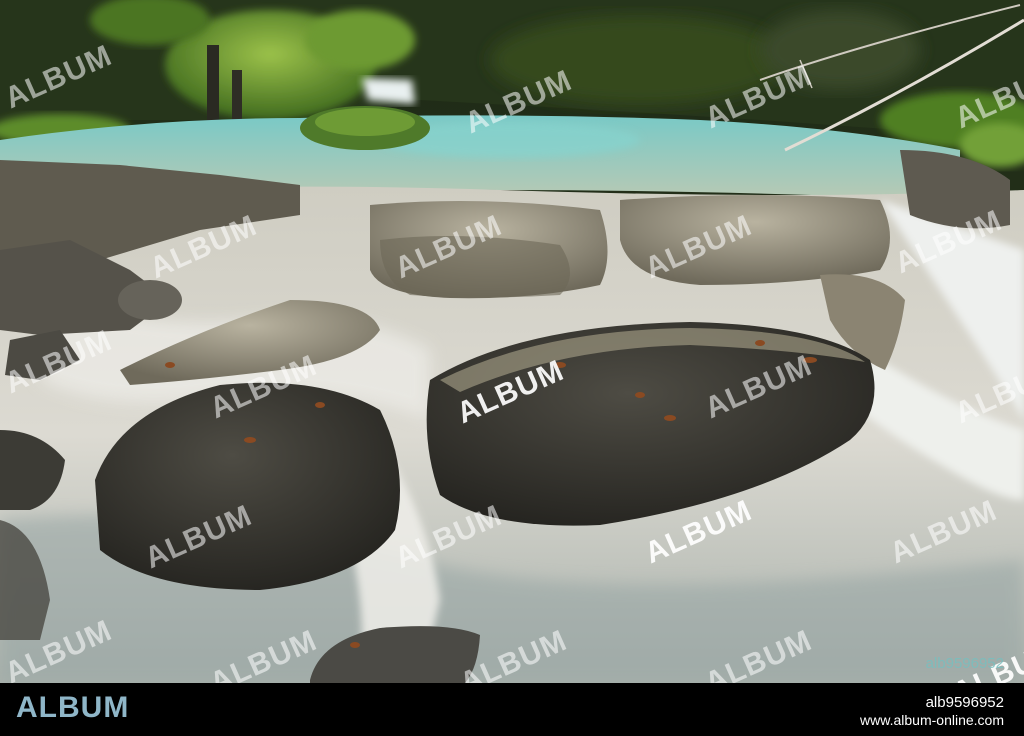 This screenshot has height=736, width=1024. I want to click on footer-bar: ALBUM alb9596952 www.album-online.com, so click(512, 709).